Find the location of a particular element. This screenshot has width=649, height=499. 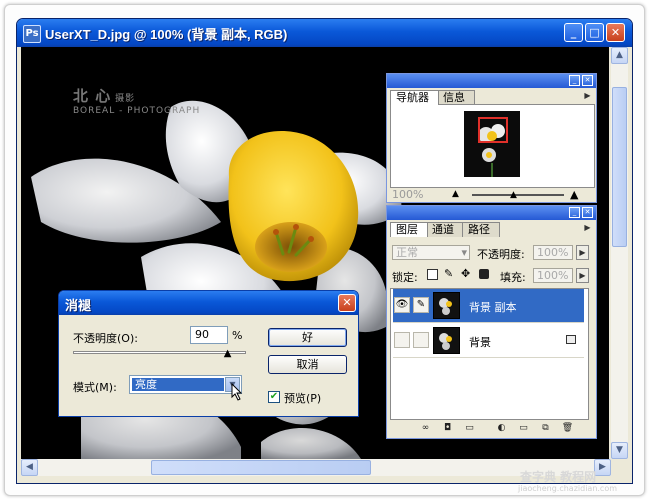

dialog-close-button: ✕ is located at coordinates (347, 303).